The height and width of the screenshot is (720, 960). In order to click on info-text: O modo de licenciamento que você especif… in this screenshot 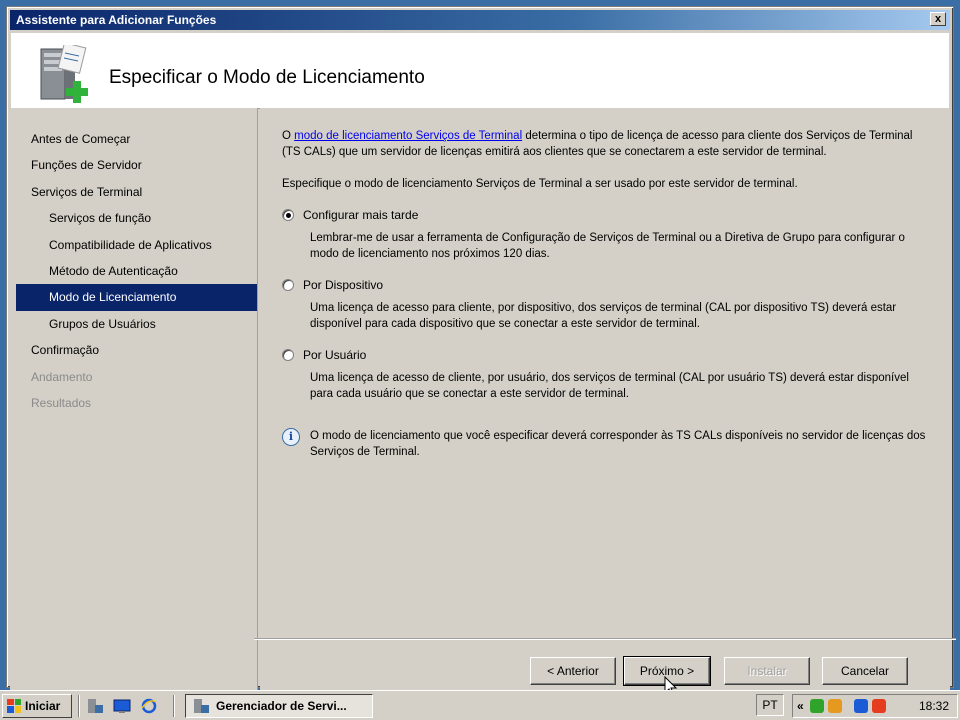, I will do `click(618, 444)`.